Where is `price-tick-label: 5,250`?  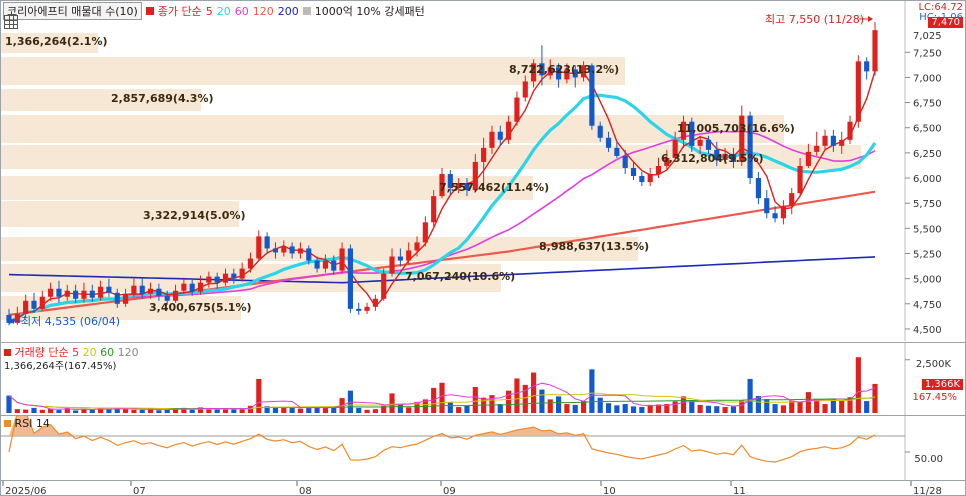 price-tick-label: 5,250 is located at coordinates (927, 254).